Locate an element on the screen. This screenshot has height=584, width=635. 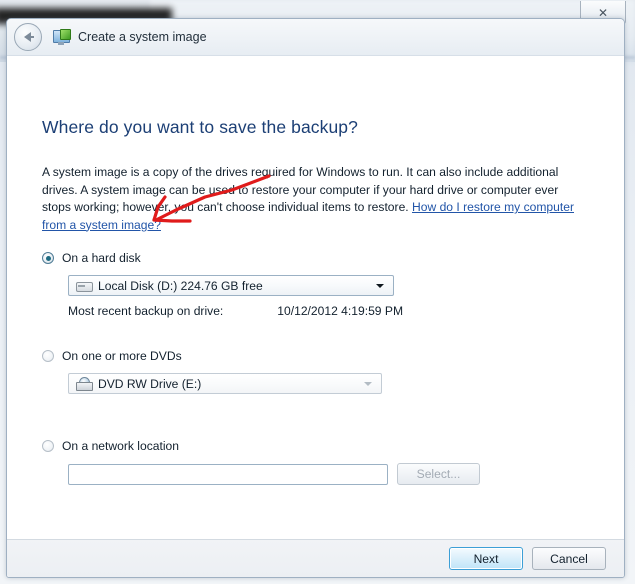
radio-hard-disk is located at coordinates (48, 258).